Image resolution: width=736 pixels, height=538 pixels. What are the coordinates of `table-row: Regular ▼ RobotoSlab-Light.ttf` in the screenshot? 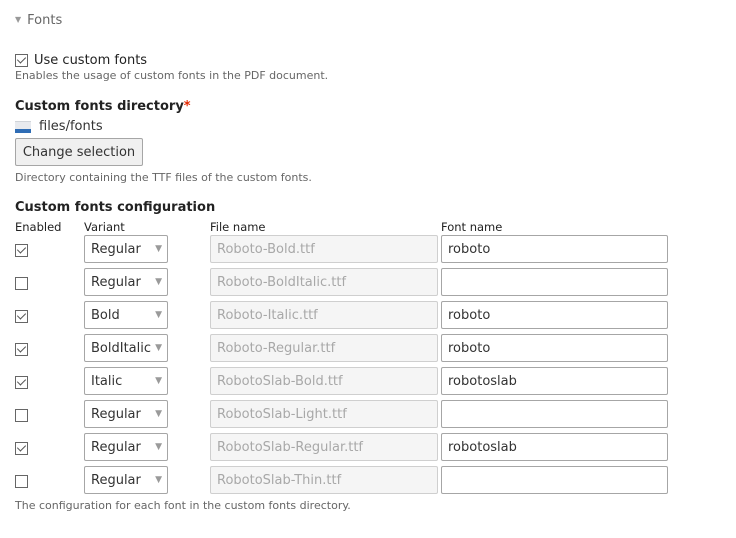 It's located at (368, 415).